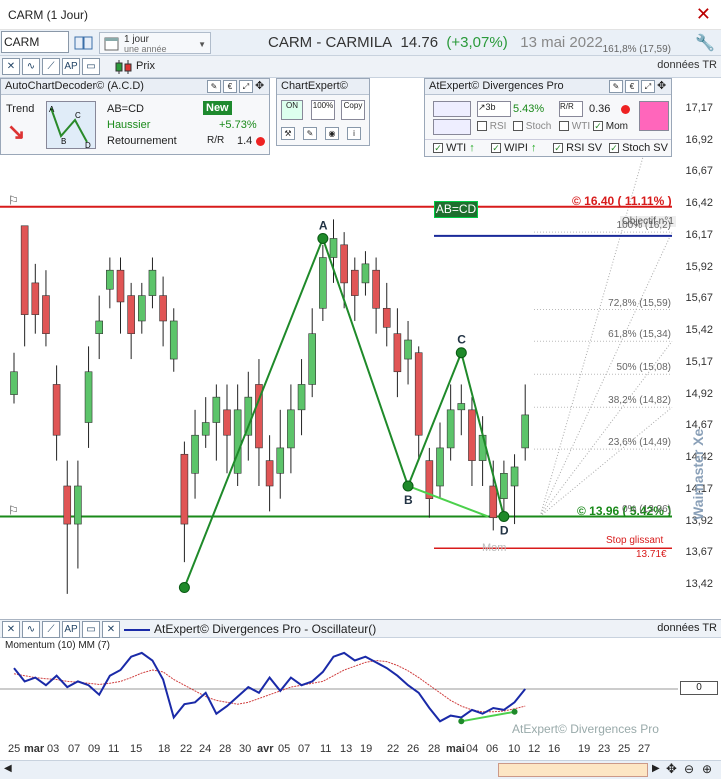 The width and height of the screenshot is (721, 779). What do you see at coordinates (632, 86) in the screenshot?
I see `div-euro-icon: €` at bounding box center [632, 86].